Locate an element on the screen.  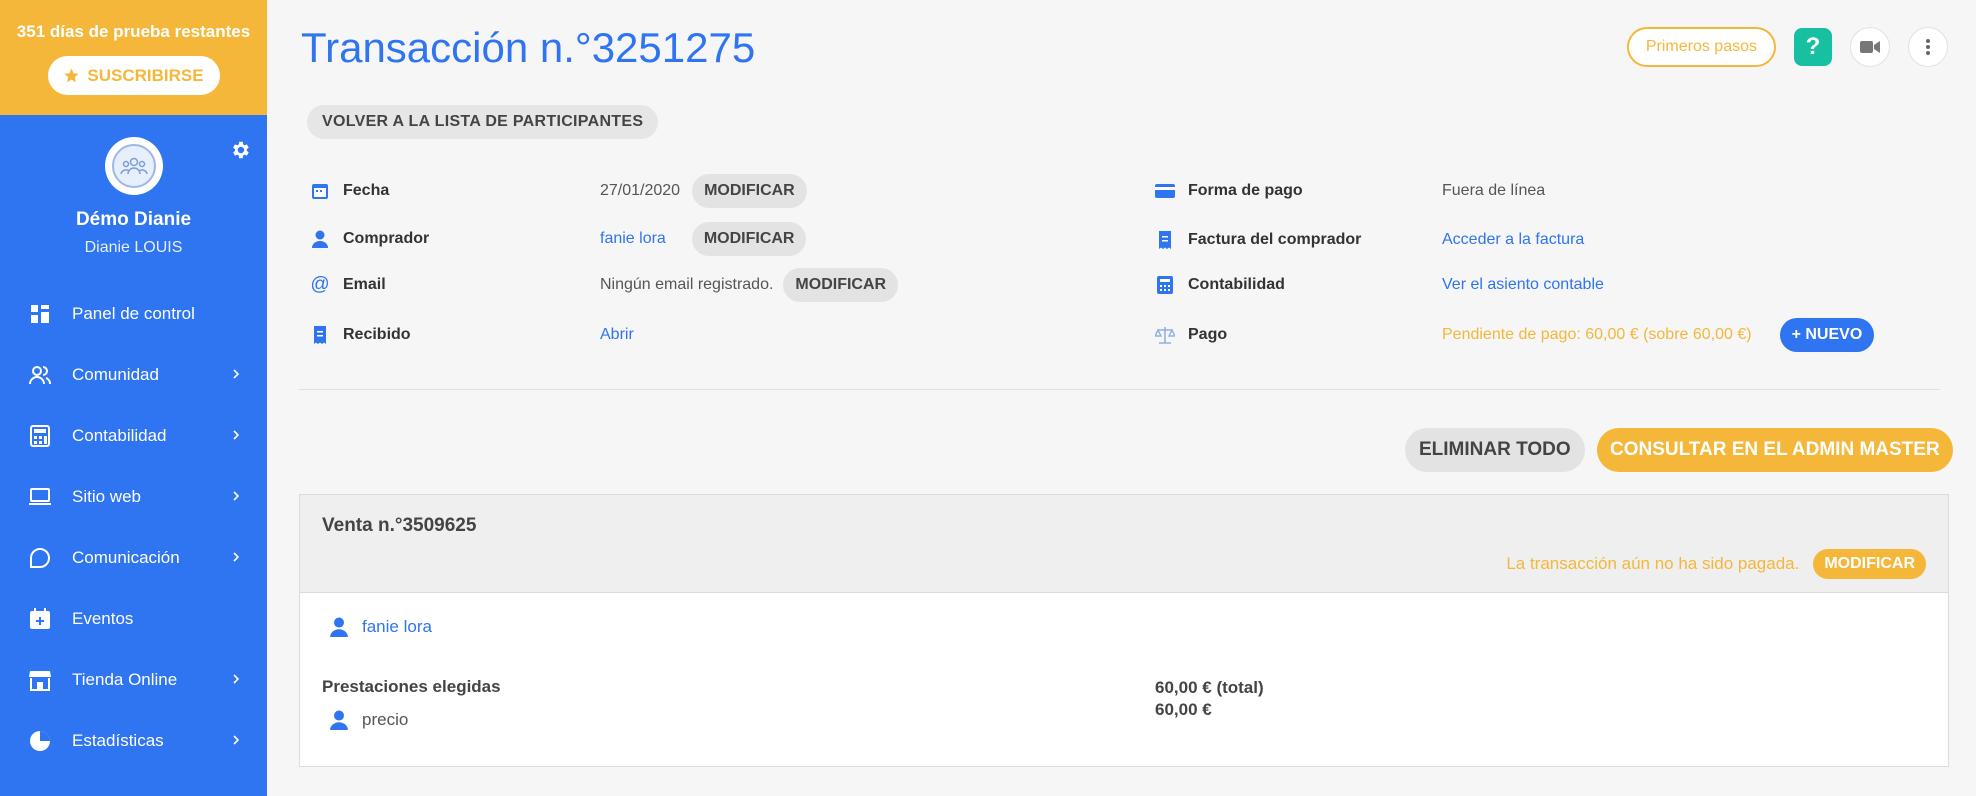
modify-email-button: MODIFICAR is located at coordinates (841, 285).